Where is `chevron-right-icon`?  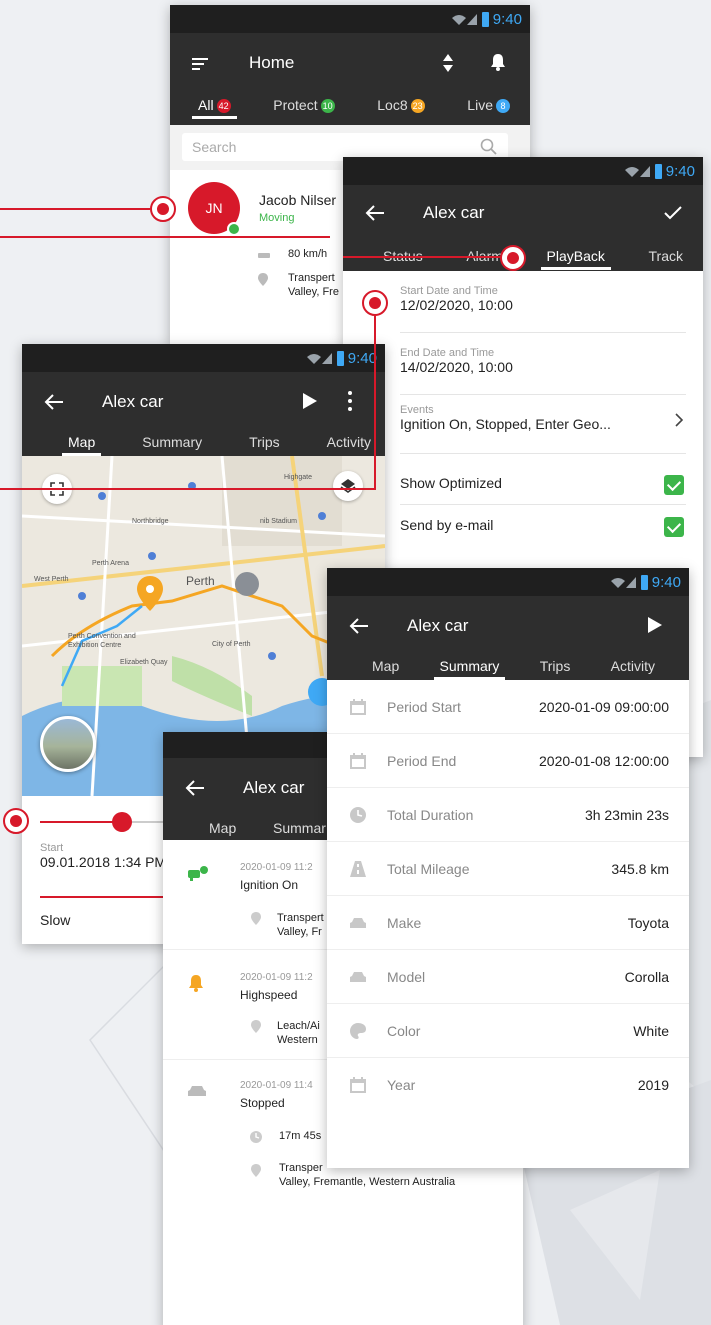 chevron-right-icon is located at coordinates (679, 420).